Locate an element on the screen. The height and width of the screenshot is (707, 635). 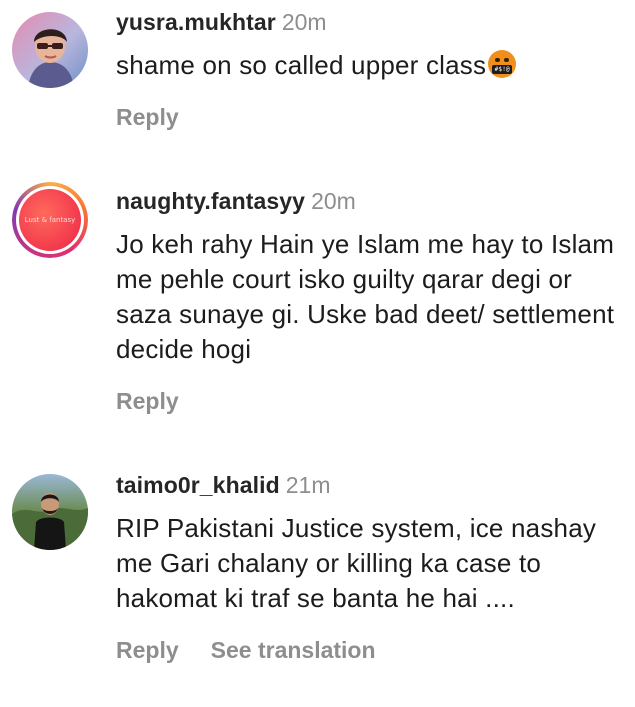
username: taimo0r_khalid is located at coordinates (198, 485).